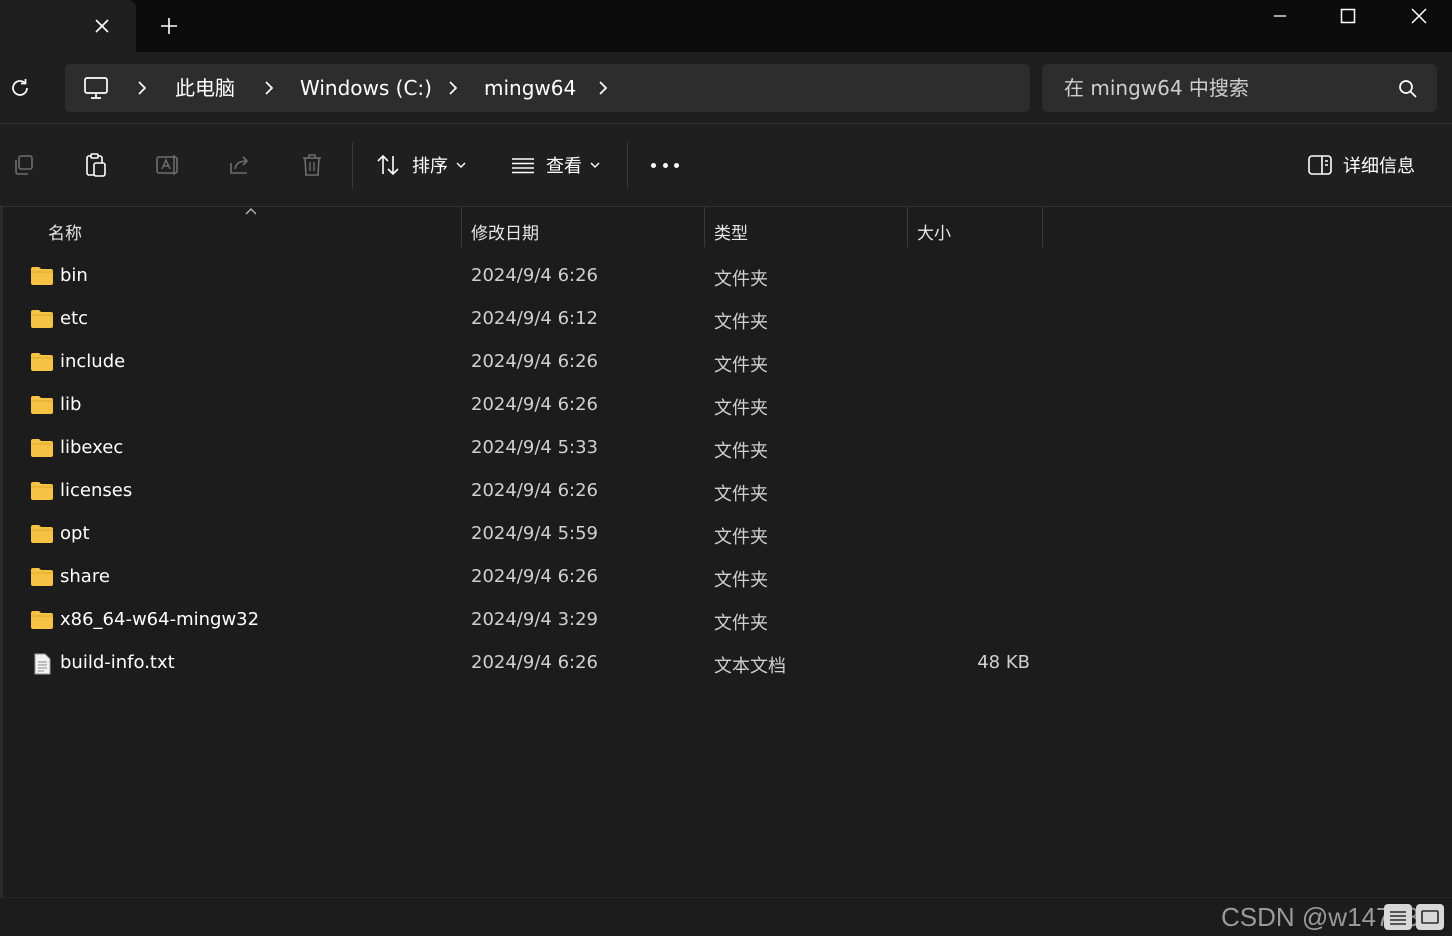  I want to click on view-list-icon, so click(523, 166).